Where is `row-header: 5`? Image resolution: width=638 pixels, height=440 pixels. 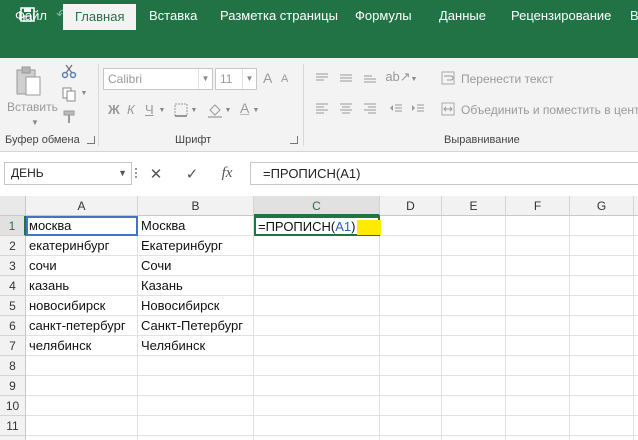
row-header: 5 is located at coordinates (13, 306).